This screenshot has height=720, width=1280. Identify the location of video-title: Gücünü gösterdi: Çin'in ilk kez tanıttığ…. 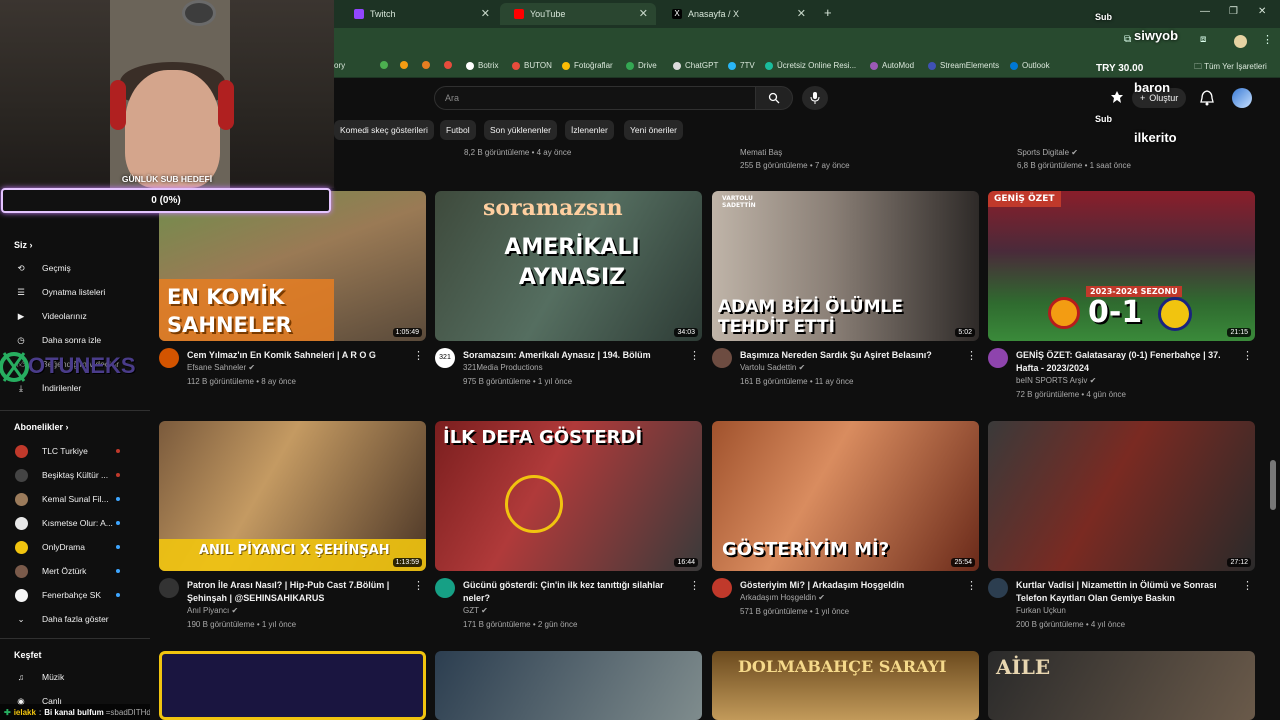
(575, 592).